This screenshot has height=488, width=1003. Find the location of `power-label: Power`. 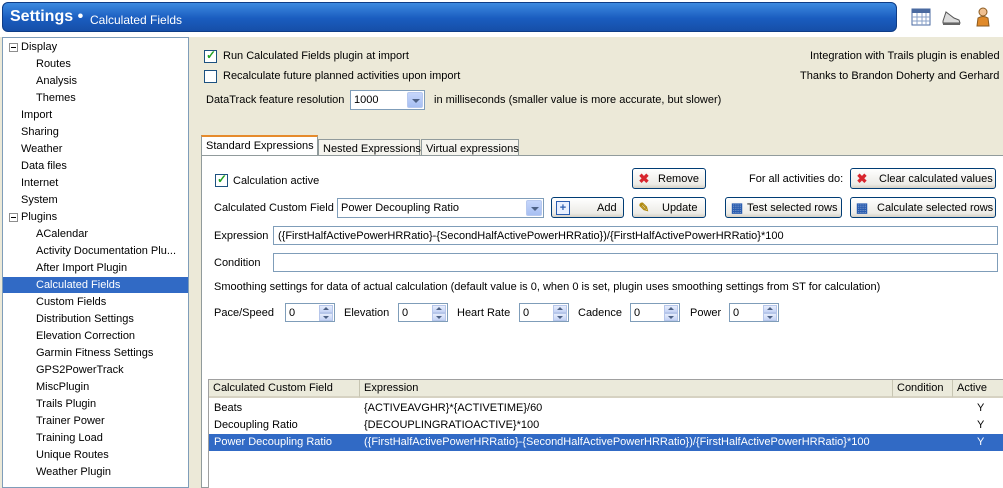

power-label: Power is located at coordinates (706, 313).